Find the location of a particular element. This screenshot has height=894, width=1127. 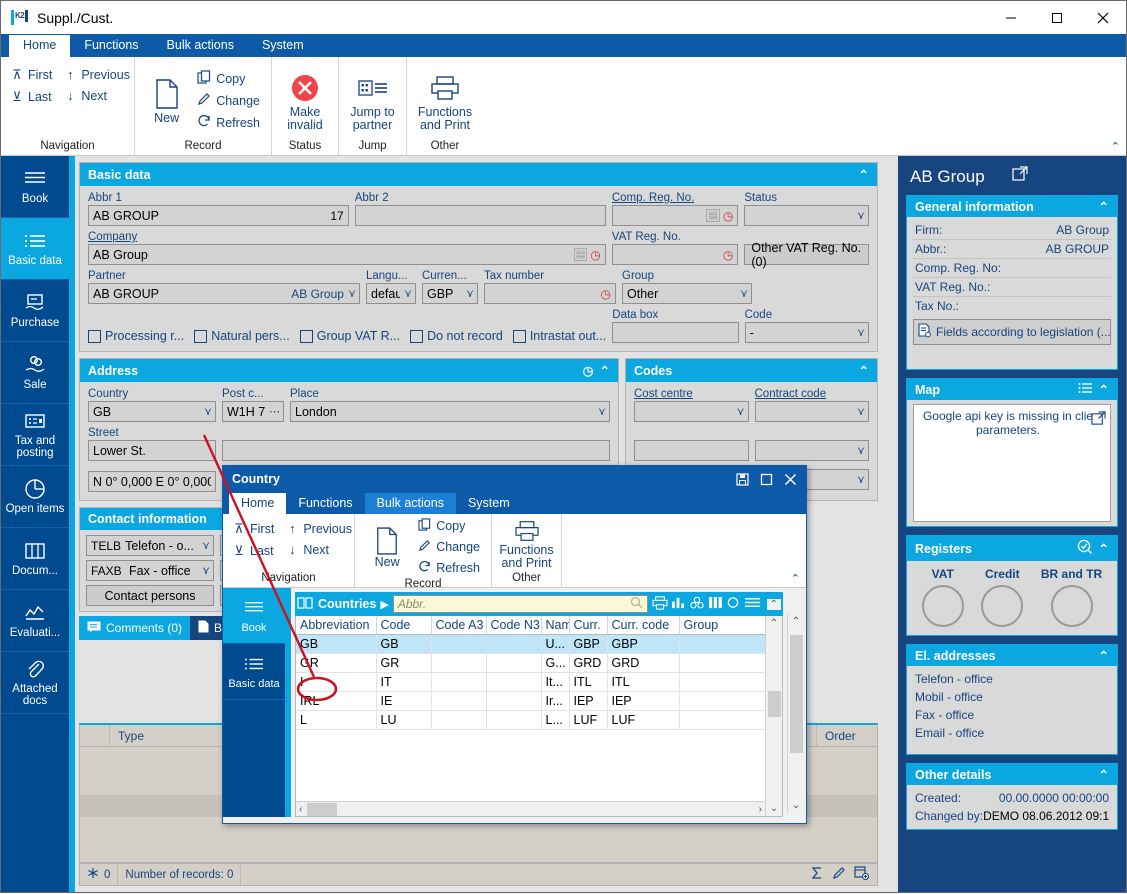

tab-comments: Comments (0) is located at coordinates (135, 628).